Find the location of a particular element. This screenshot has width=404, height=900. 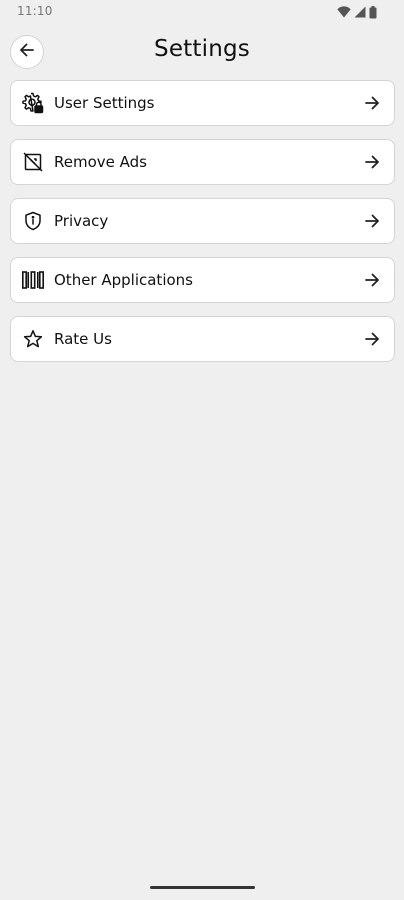

status-bar: 11:10 is located at coordinates (202, 12).